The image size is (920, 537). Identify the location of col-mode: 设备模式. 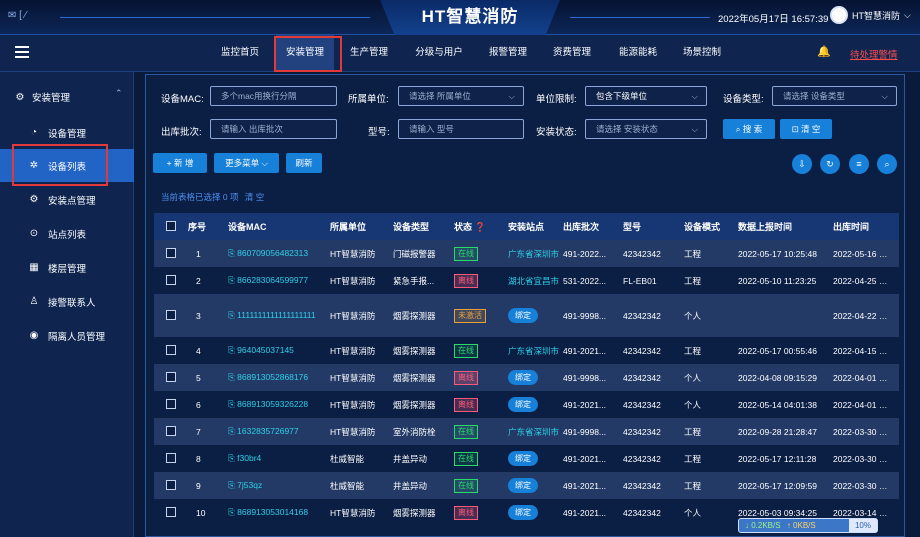
(711, 226).